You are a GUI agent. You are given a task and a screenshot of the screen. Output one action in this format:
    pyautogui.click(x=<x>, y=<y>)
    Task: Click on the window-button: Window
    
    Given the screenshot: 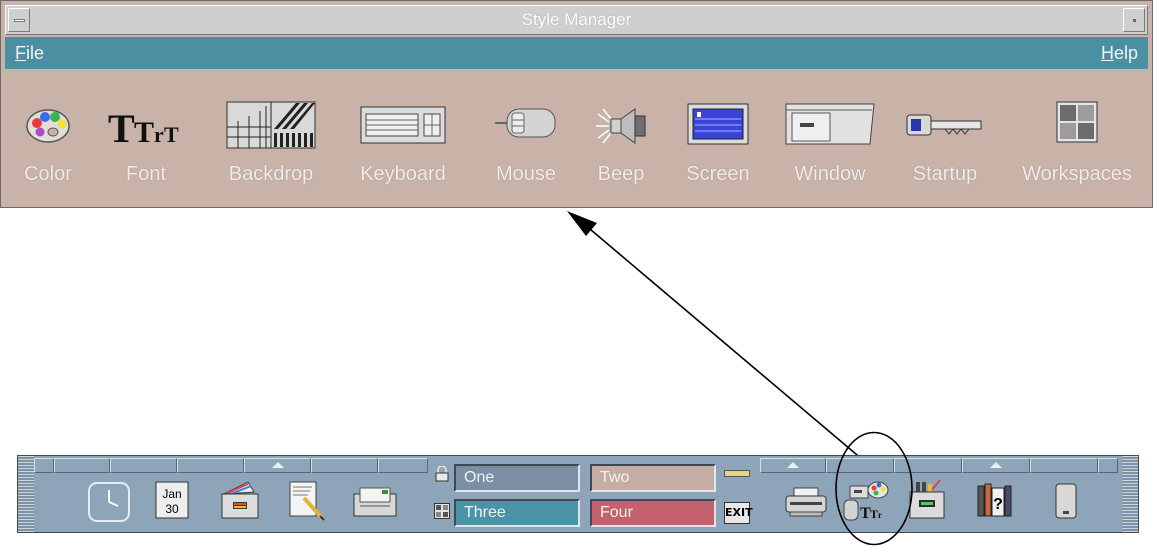 What is the action you would take?
    pyautogui.click(x=830, y=136)
    